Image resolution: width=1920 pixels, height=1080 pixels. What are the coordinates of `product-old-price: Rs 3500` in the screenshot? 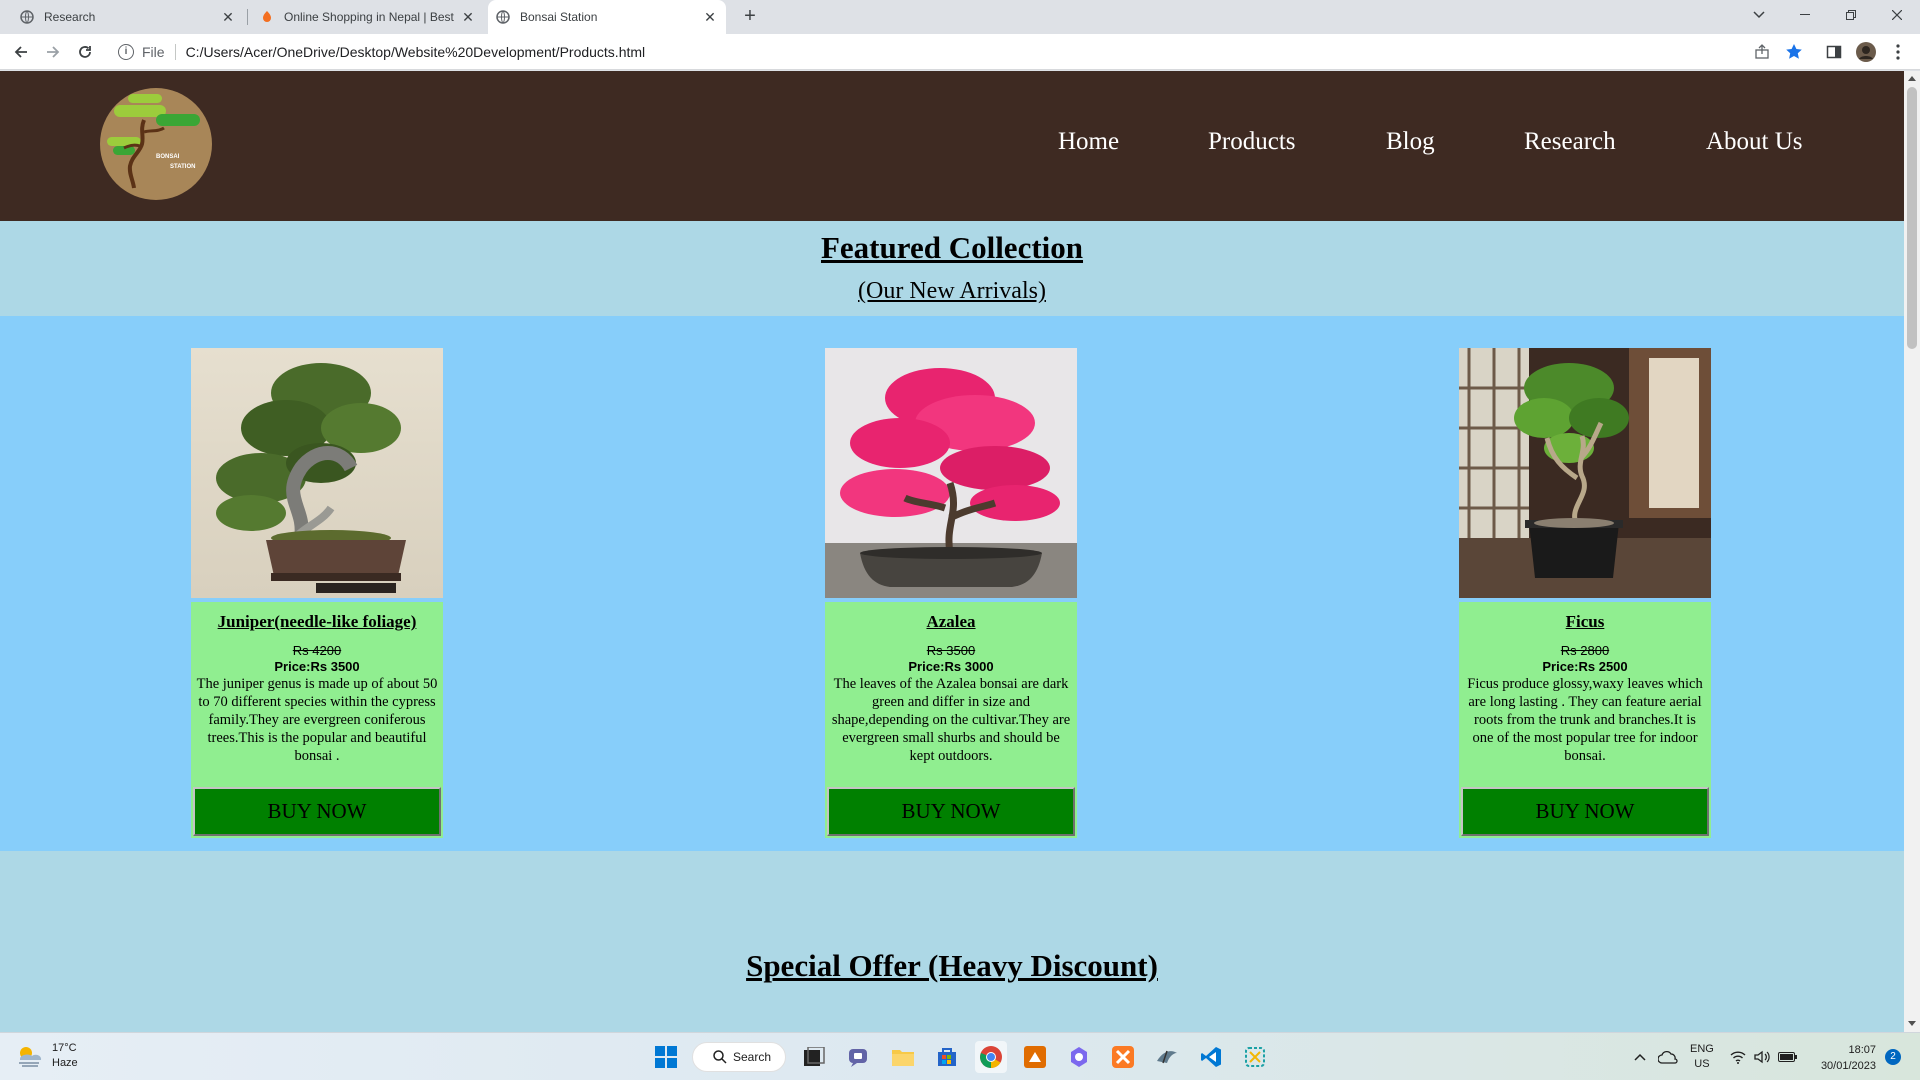 It's located at (951, 650).